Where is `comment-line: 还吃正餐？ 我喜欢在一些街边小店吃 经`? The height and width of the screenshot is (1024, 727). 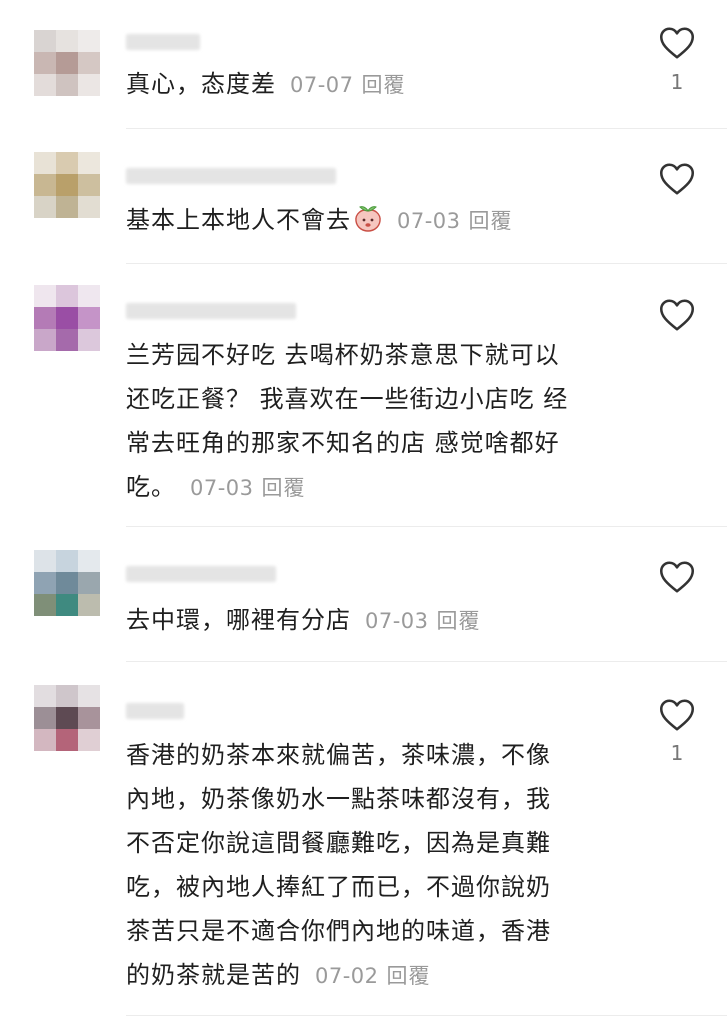
comment-line: 还吃正餐？ 我喜欢在一些街边小店吃 经 is located at coordinates (347, 399).